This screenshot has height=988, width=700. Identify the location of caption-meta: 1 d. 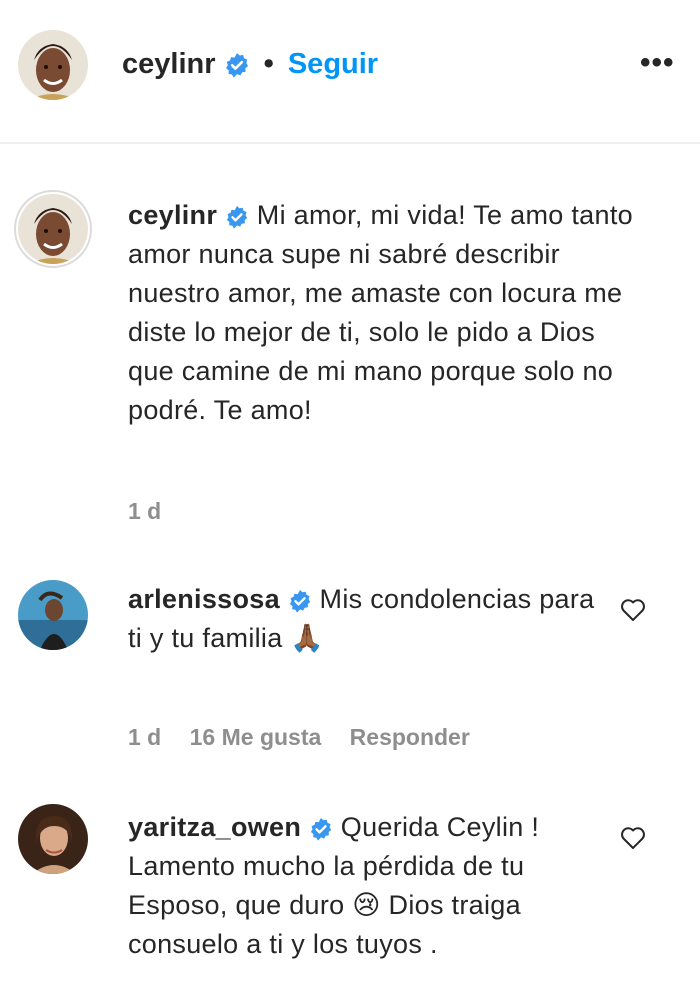
(155, 511).